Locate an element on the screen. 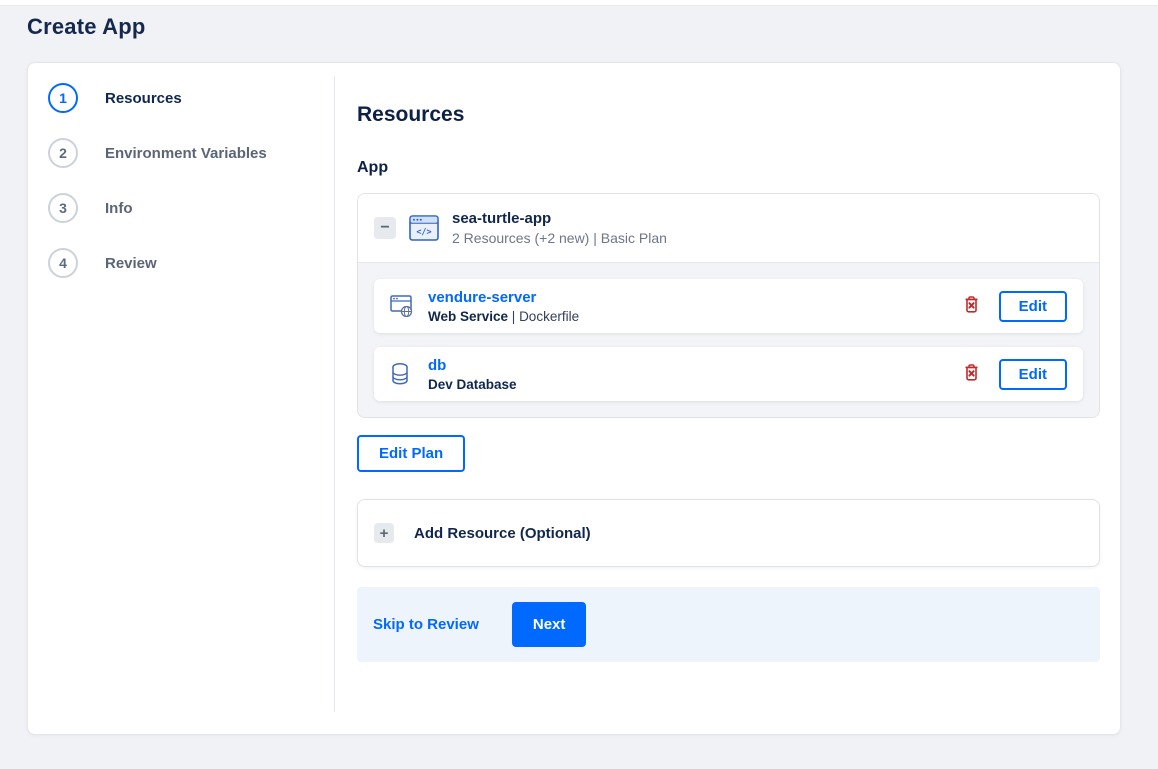 This screenshot has width=1158, height=769. resource-subtitle: Web Service | Dockerfile is located at coordinates (694, 316).